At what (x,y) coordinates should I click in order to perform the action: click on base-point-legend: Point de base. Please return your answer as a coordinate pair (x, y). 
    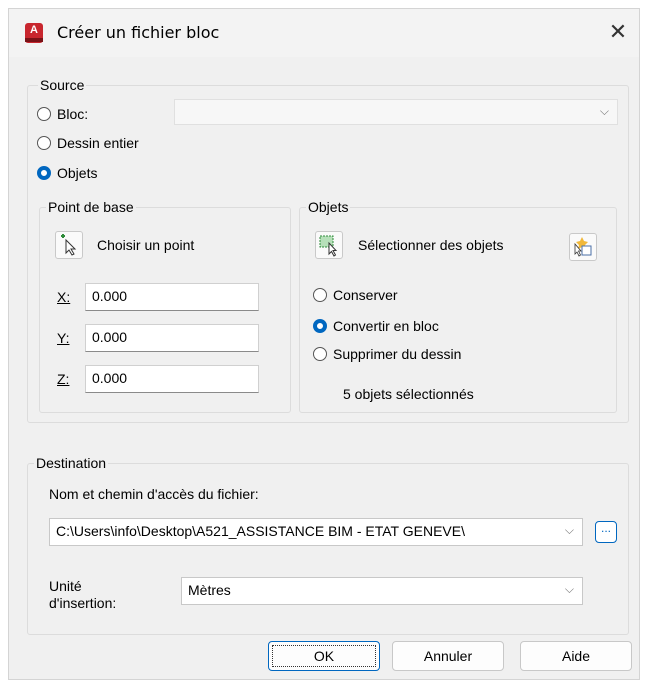
    Looking at the image, I should click on (91, 207).